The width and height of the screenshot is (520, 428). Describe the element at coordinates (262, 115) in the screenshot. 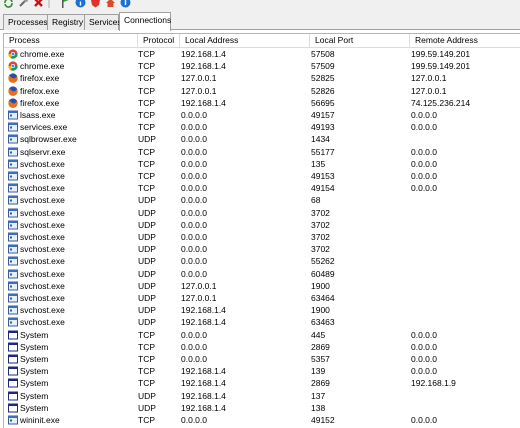

I see `table-row: lsass.exe TCP 0.0.0.0 49157 0.0.0.0` at that location.